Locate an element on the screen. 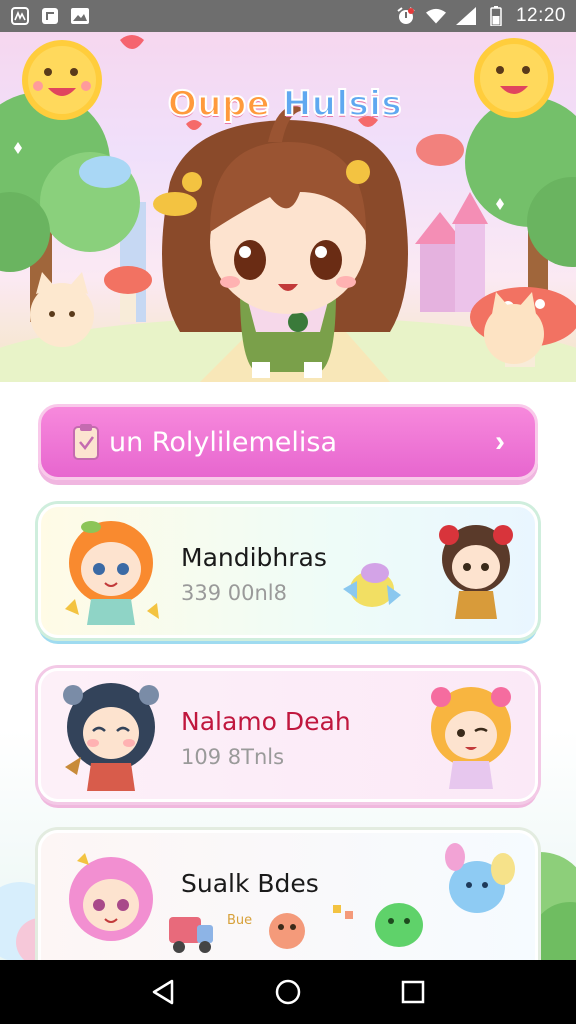 Image resolution: width=576 pixels, height=1024 pixels. list-card: Mandibhras 339 00nl8 is located at coordinates (288, 571).